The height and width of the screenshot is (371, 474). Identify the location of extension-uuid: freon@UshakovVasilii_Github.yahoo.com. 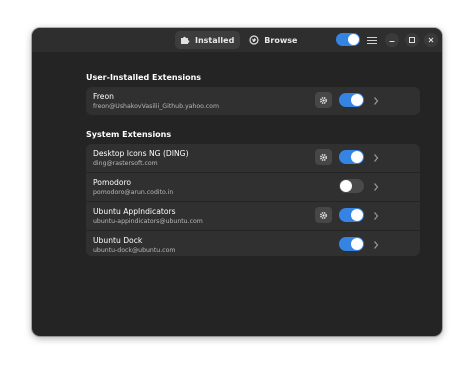
(156, 106).